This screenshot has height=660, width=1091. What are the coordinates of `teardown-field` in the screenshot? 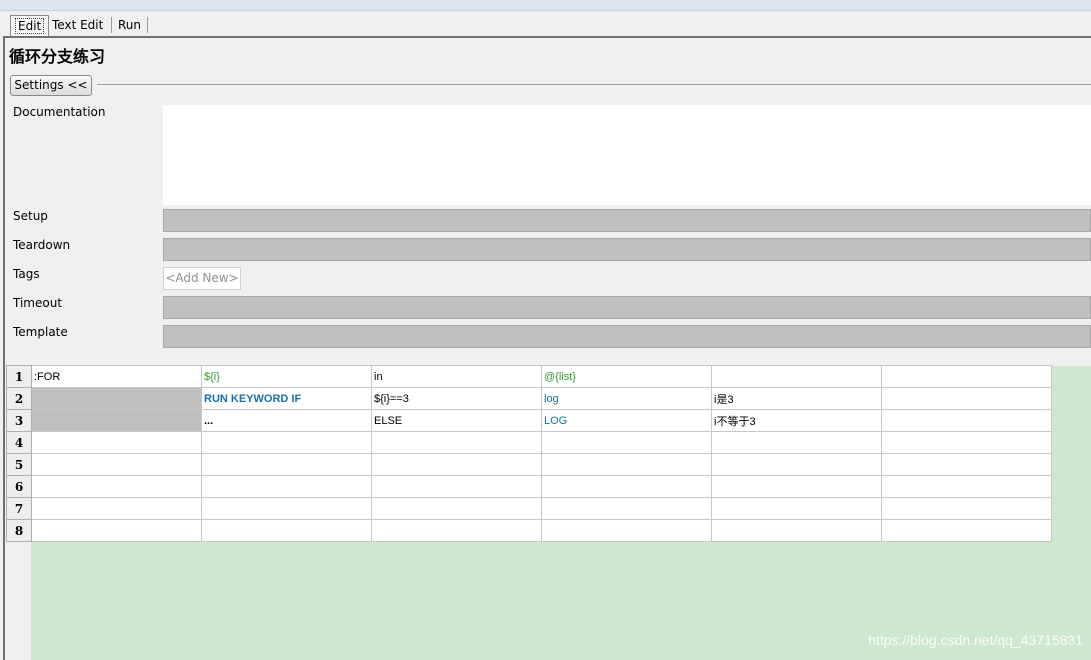 It's located at (627, 249).